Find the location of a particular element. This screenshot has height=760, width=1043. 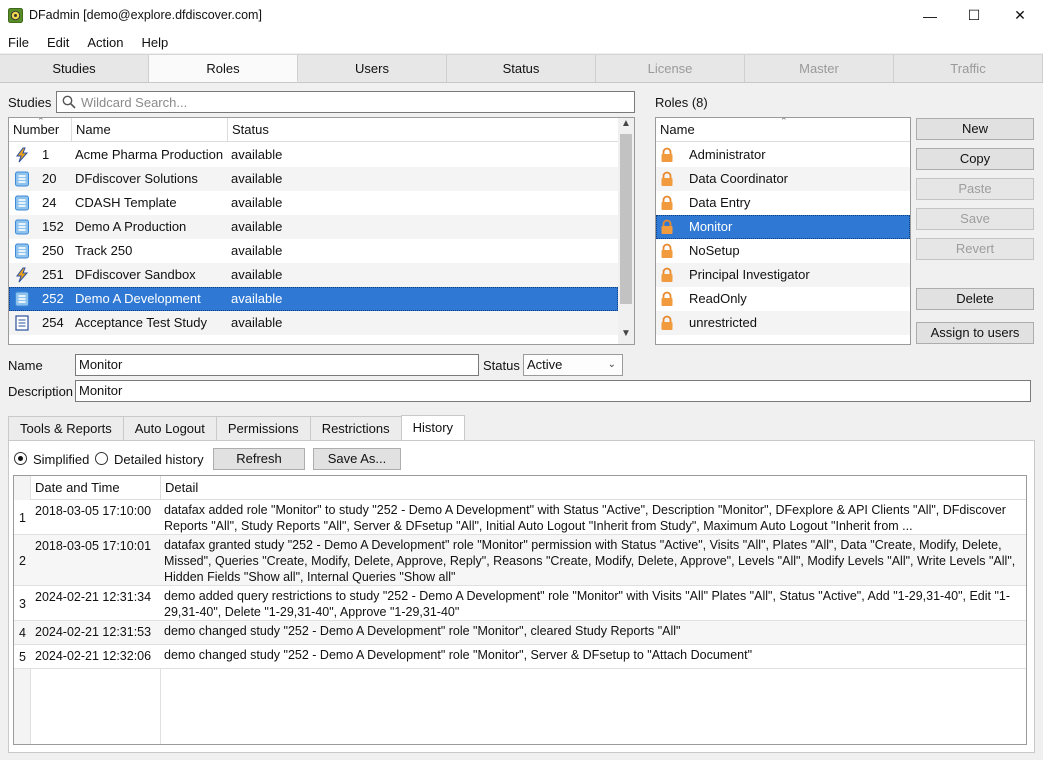

role-row: ReadOnly is located at coordinates (783, 299).